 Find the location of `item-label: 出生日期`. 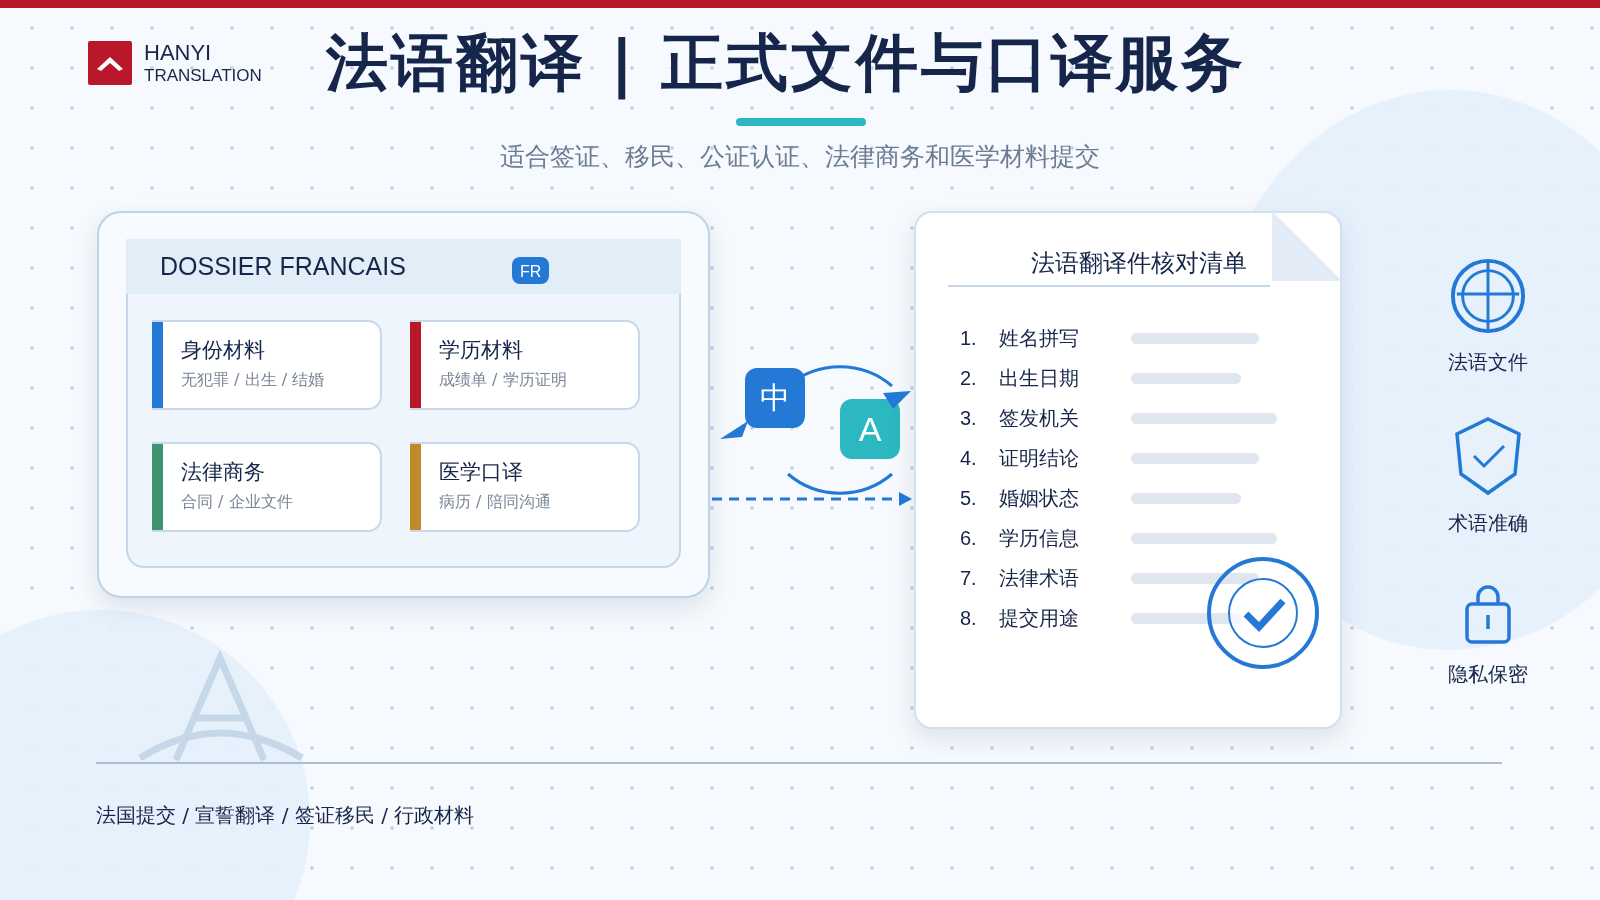

item-label: 出生日期 is located at coordinates (1039, 378).